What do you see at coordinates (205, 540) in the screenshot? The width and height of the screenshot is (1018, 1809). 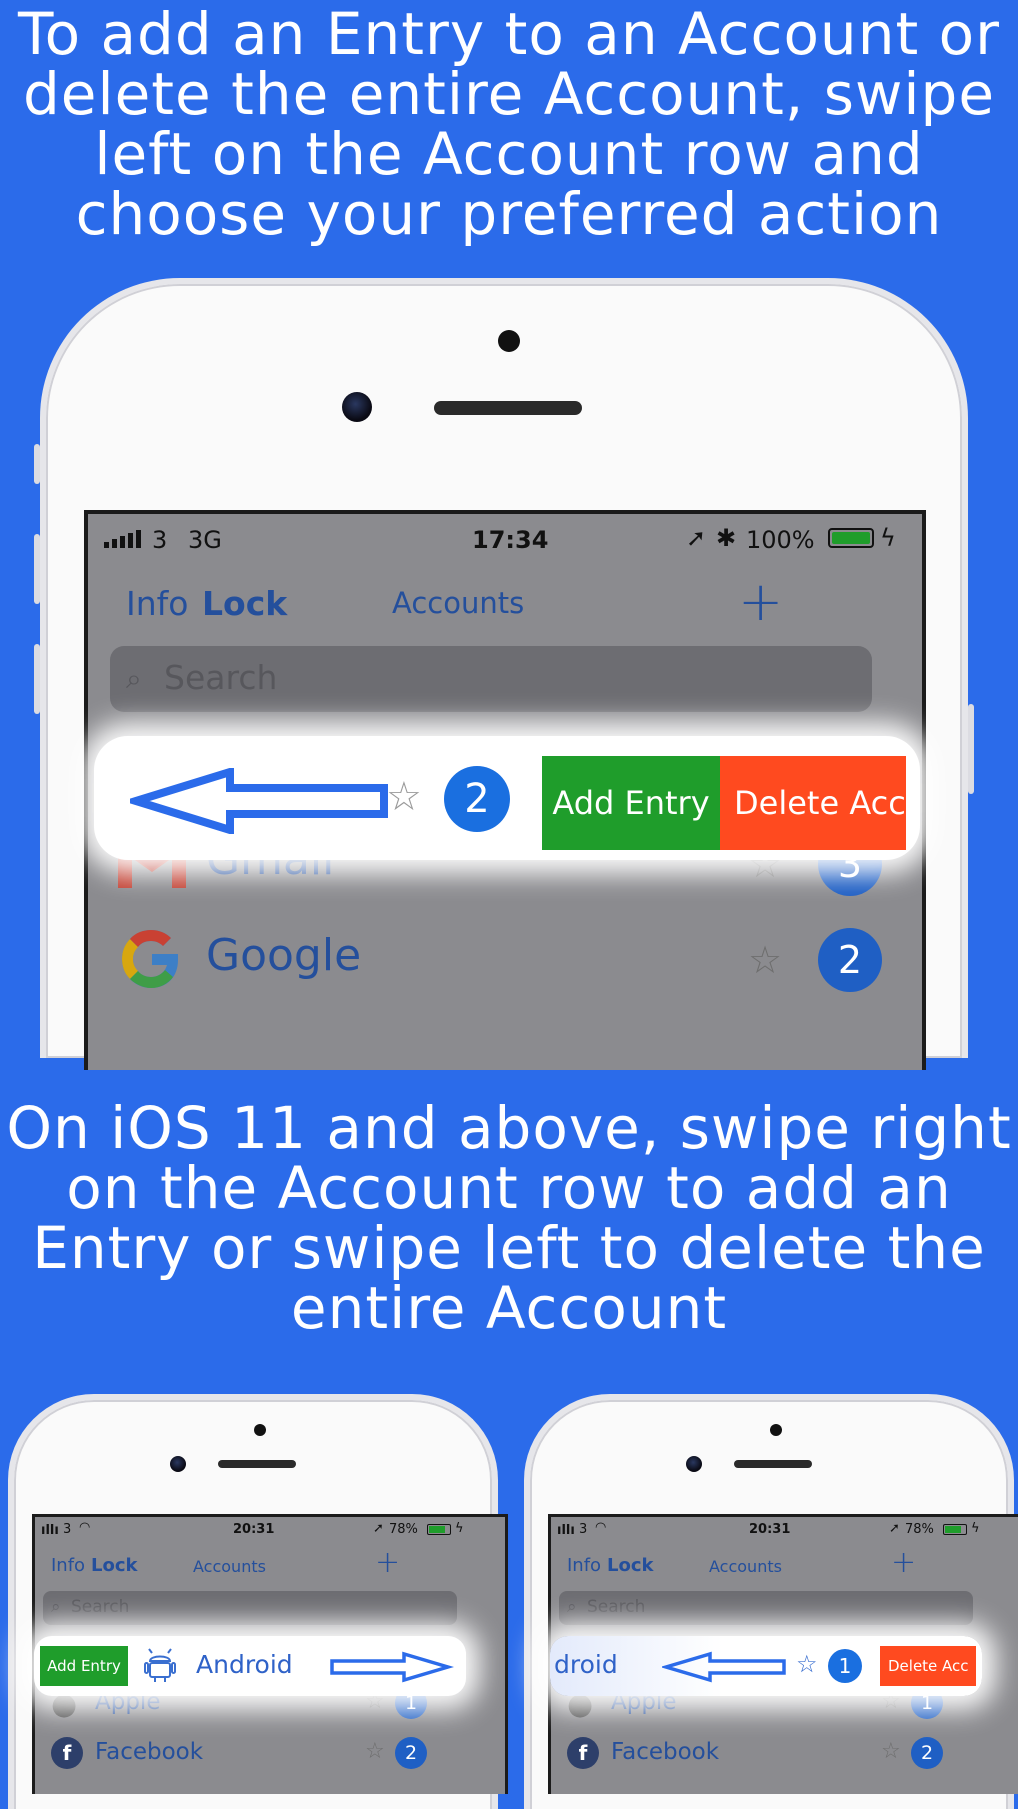 I see `network-label: 3G` at bounding box center [205, 540].